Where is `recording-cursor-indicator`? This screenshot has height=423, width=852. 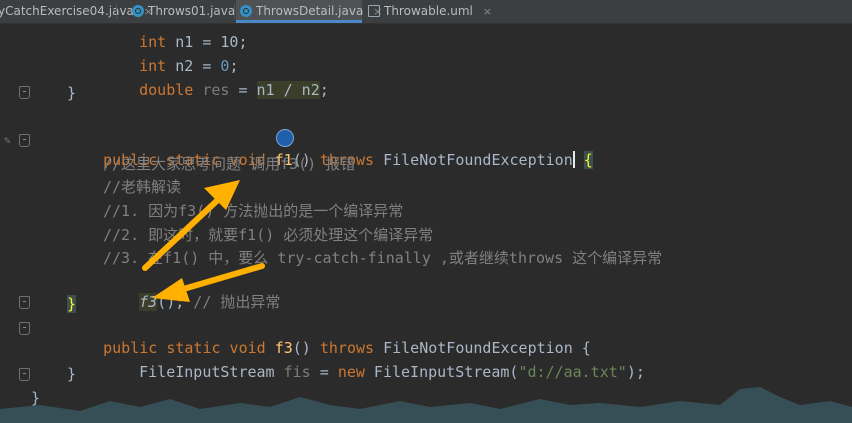
recording-cursor-indicator is located at coordinates (285, 138).